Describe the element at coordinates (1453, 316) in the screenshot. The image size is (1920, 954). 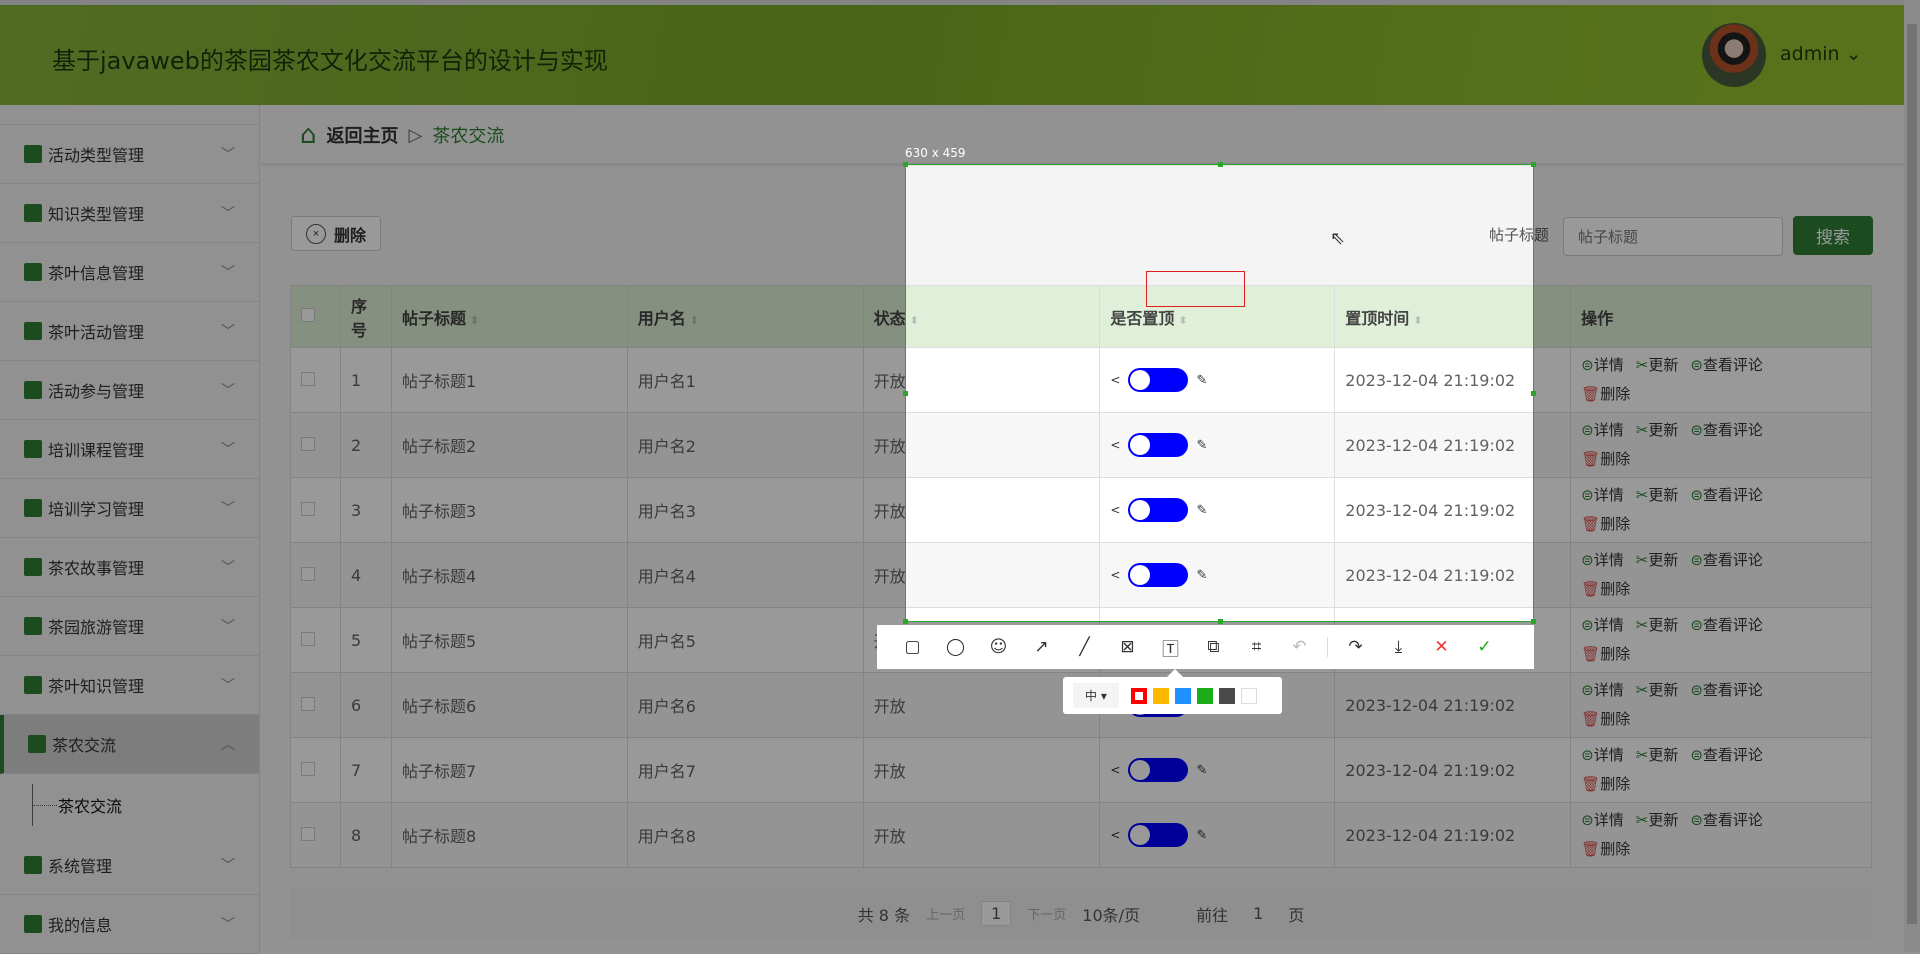
I see `column-header: 置顶时间 ⬍` at that location.